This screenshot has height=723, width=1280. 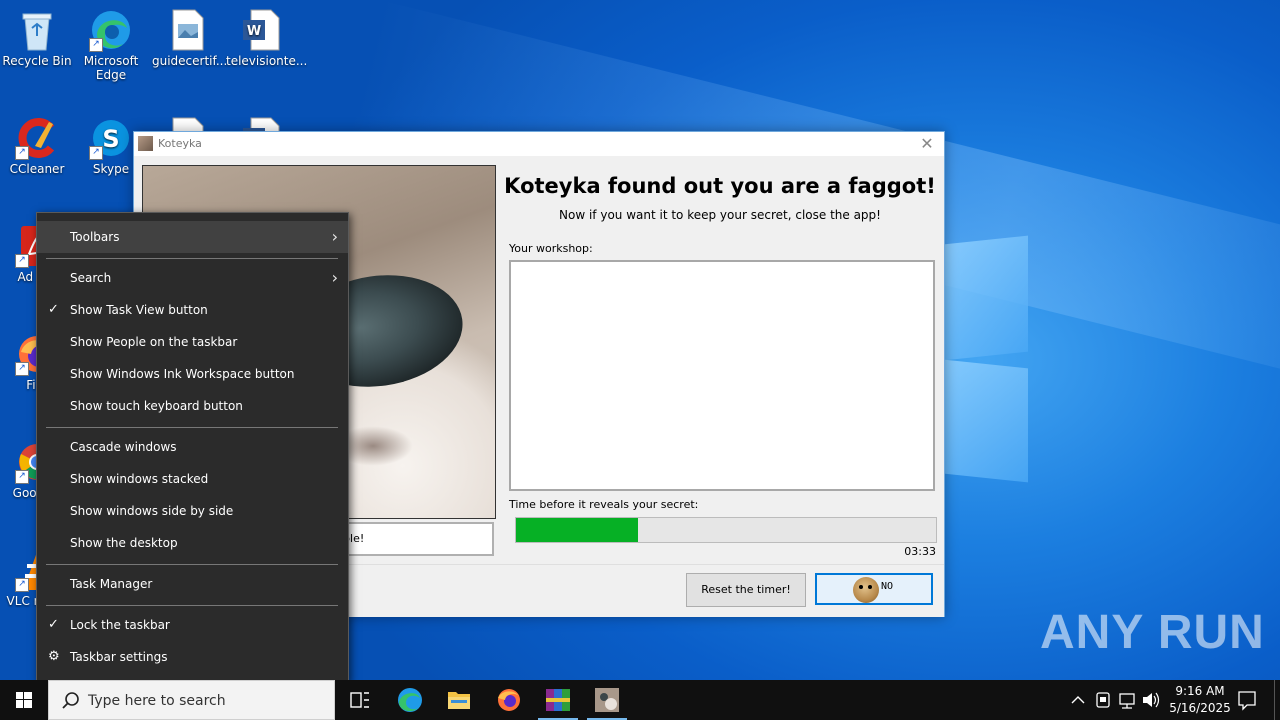 I want to click on tray-volume-button, so click(x=1151, y=700).